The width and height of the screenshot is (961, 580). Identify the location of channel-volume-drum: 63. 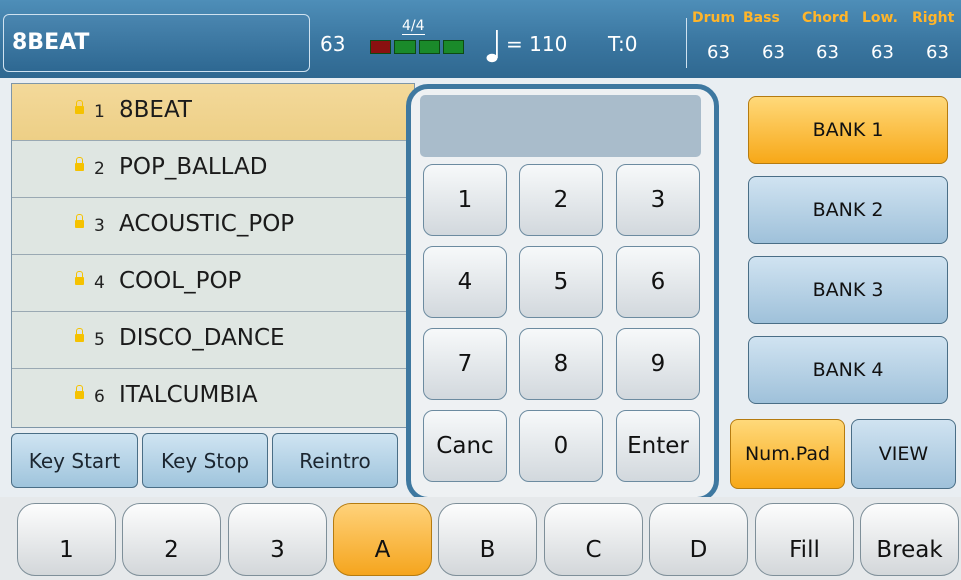
(718, 52).